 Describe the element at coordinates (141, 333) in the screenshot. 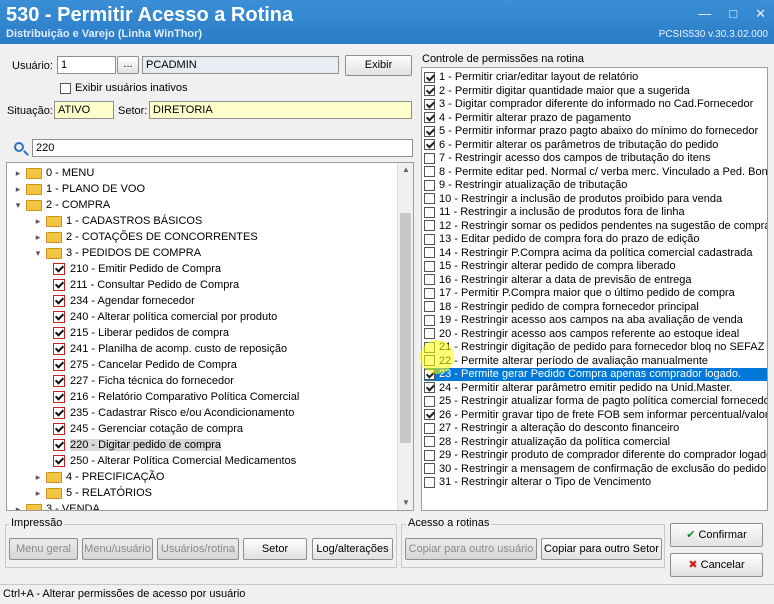

I see `tree-routine: 215 - Liberar pedidos de compra` at that location.